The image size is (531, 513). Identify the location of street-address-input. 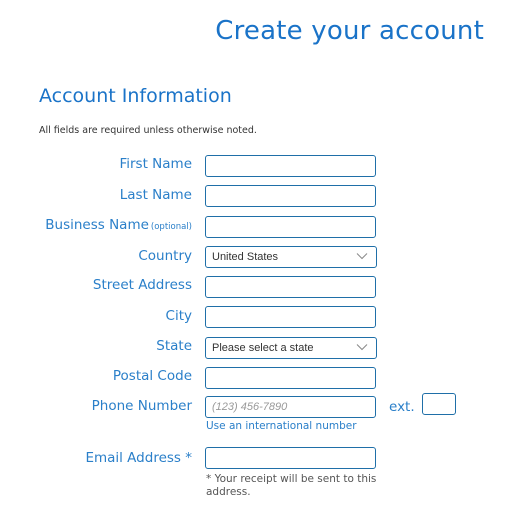
(290, 287).